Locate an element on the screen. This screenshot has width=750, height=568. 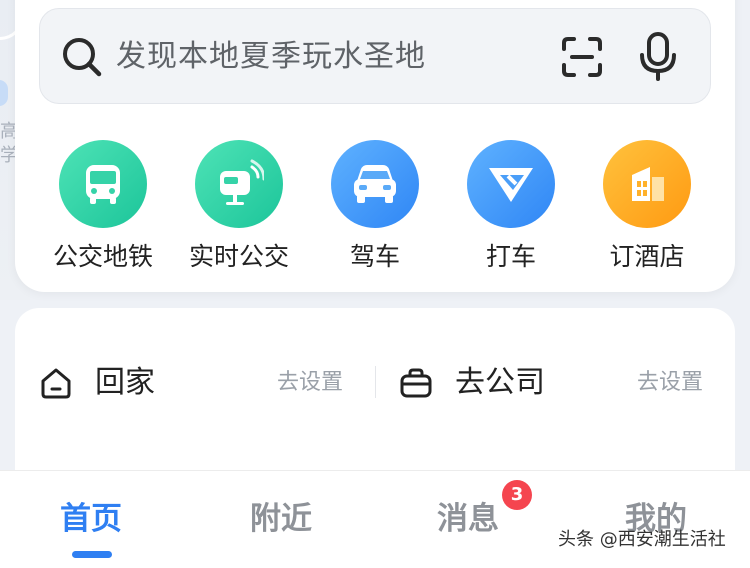
map-marker is located at coordinates (4, 93).